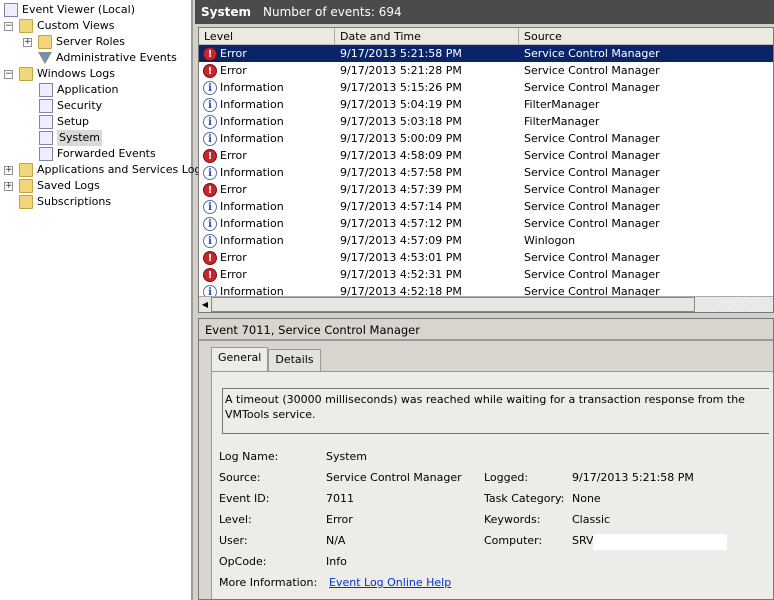 Image resolution: width=774 pixels, height=600 pixels. I want to click on tree-item-server-roles: + Server Roles, so click(74, 42).